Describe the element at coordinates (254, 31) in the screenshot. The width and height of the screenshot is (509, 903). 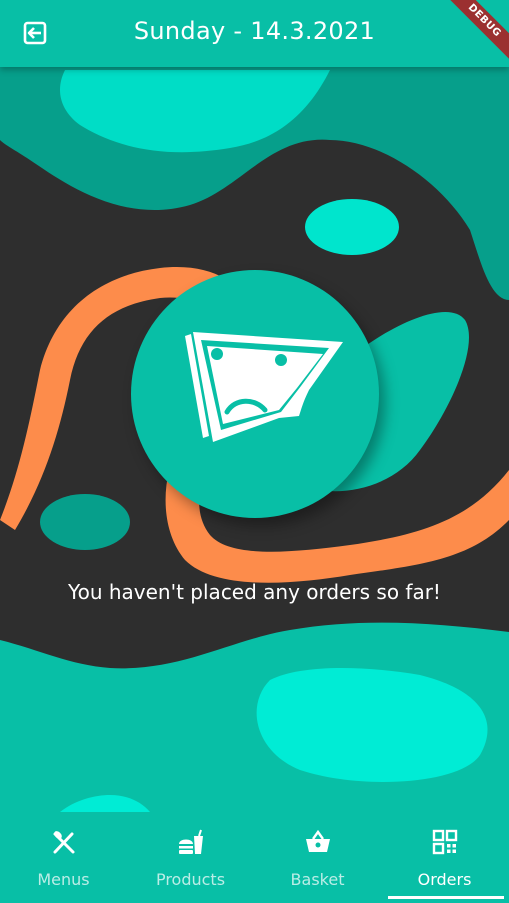
I see `page-title: Sunday - 14.3.2021` at that location.